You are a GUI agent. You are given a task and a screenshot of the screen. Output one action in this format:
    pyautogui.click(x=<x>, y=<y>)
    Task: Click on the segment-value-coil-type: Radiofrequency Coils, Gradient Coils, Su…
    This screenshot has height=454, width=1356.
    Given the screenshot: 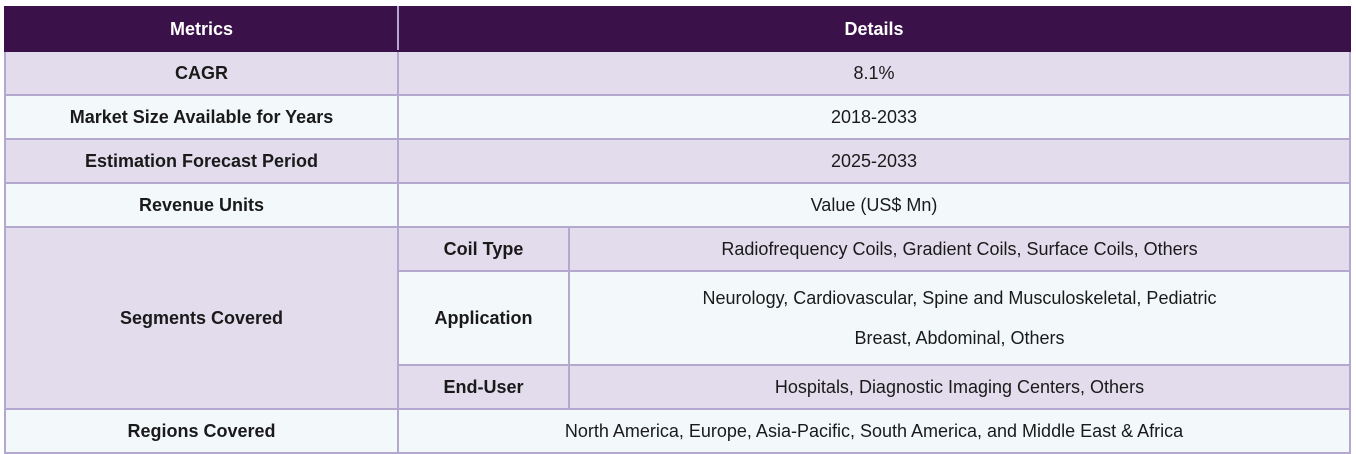 What is the action you would take?
    pyautogui.click(x=959, y=249)
    